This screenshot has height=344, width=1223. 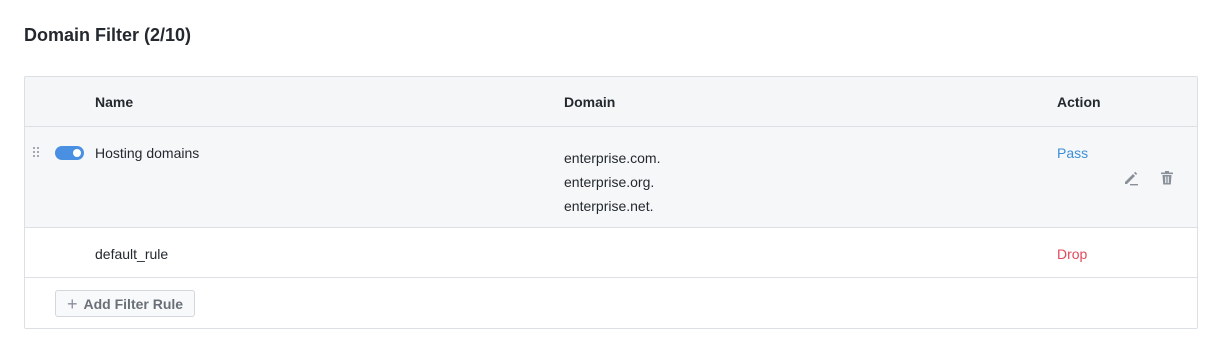 What do you see at coordinates (1131, 178) in the screenshot?
I see `edit-icon` at bounding box center [1131, 178].